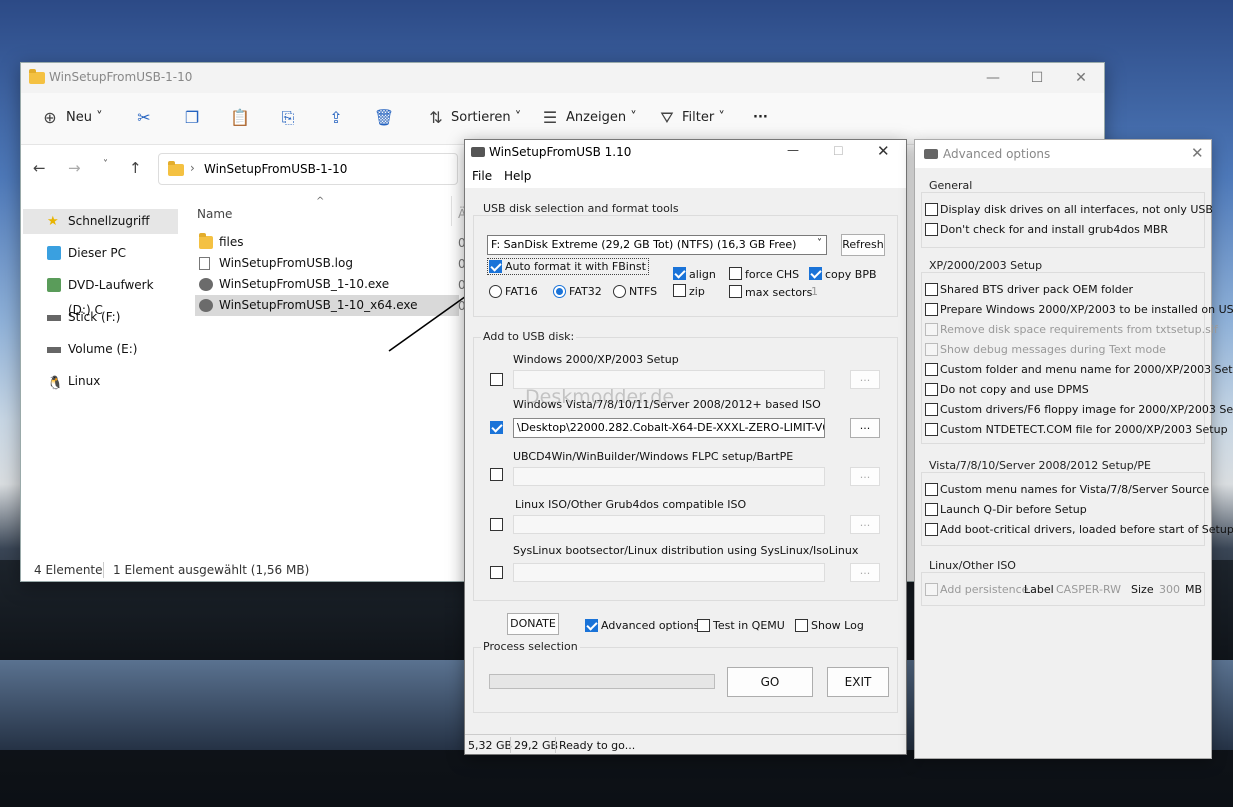 The width and height of the screenshot is (1233, 807). Describe the element at coordinates (495, 291) in the screenshot. I see `fat16-radio` at that location.